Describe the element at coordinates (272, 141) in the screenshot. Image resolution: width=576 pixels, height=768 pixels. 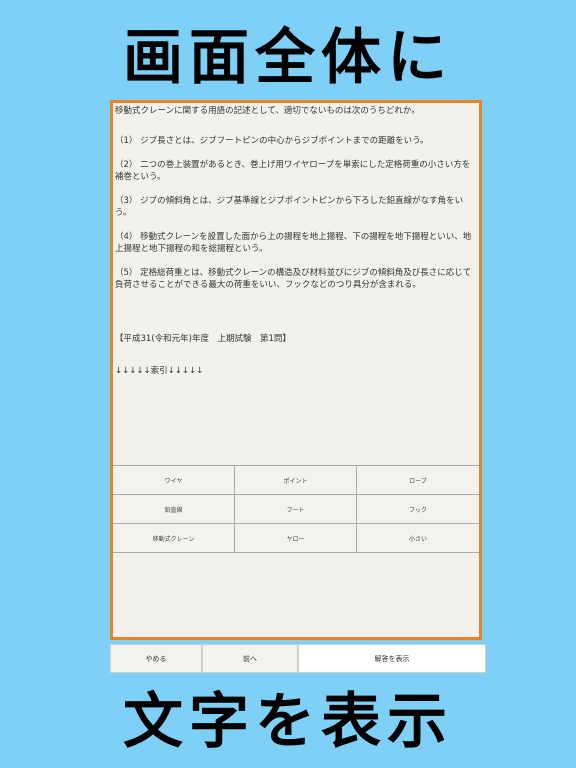
I see `option-1: （1） ジブ長さとは、ジブフートピンの中心からジブポイントまでの距離をいう。` at that location.